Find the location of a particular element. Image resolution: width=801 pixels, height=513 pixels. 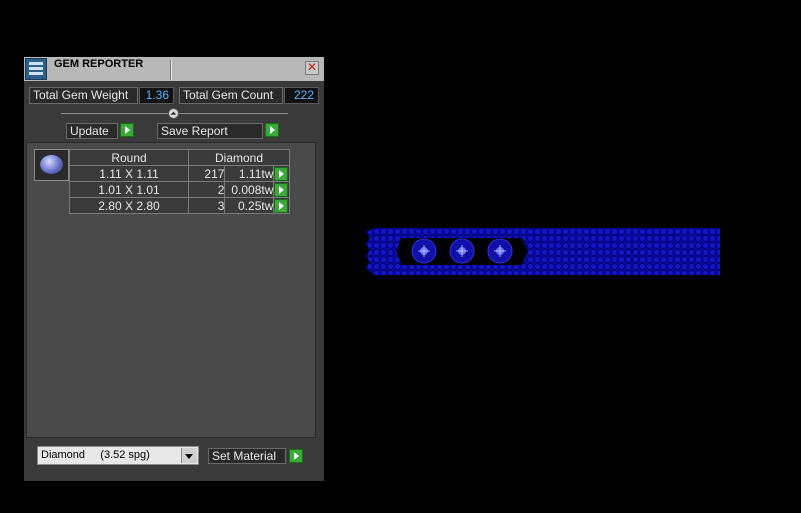

set-material-button: Set Material is located at coordinates (247, 456).